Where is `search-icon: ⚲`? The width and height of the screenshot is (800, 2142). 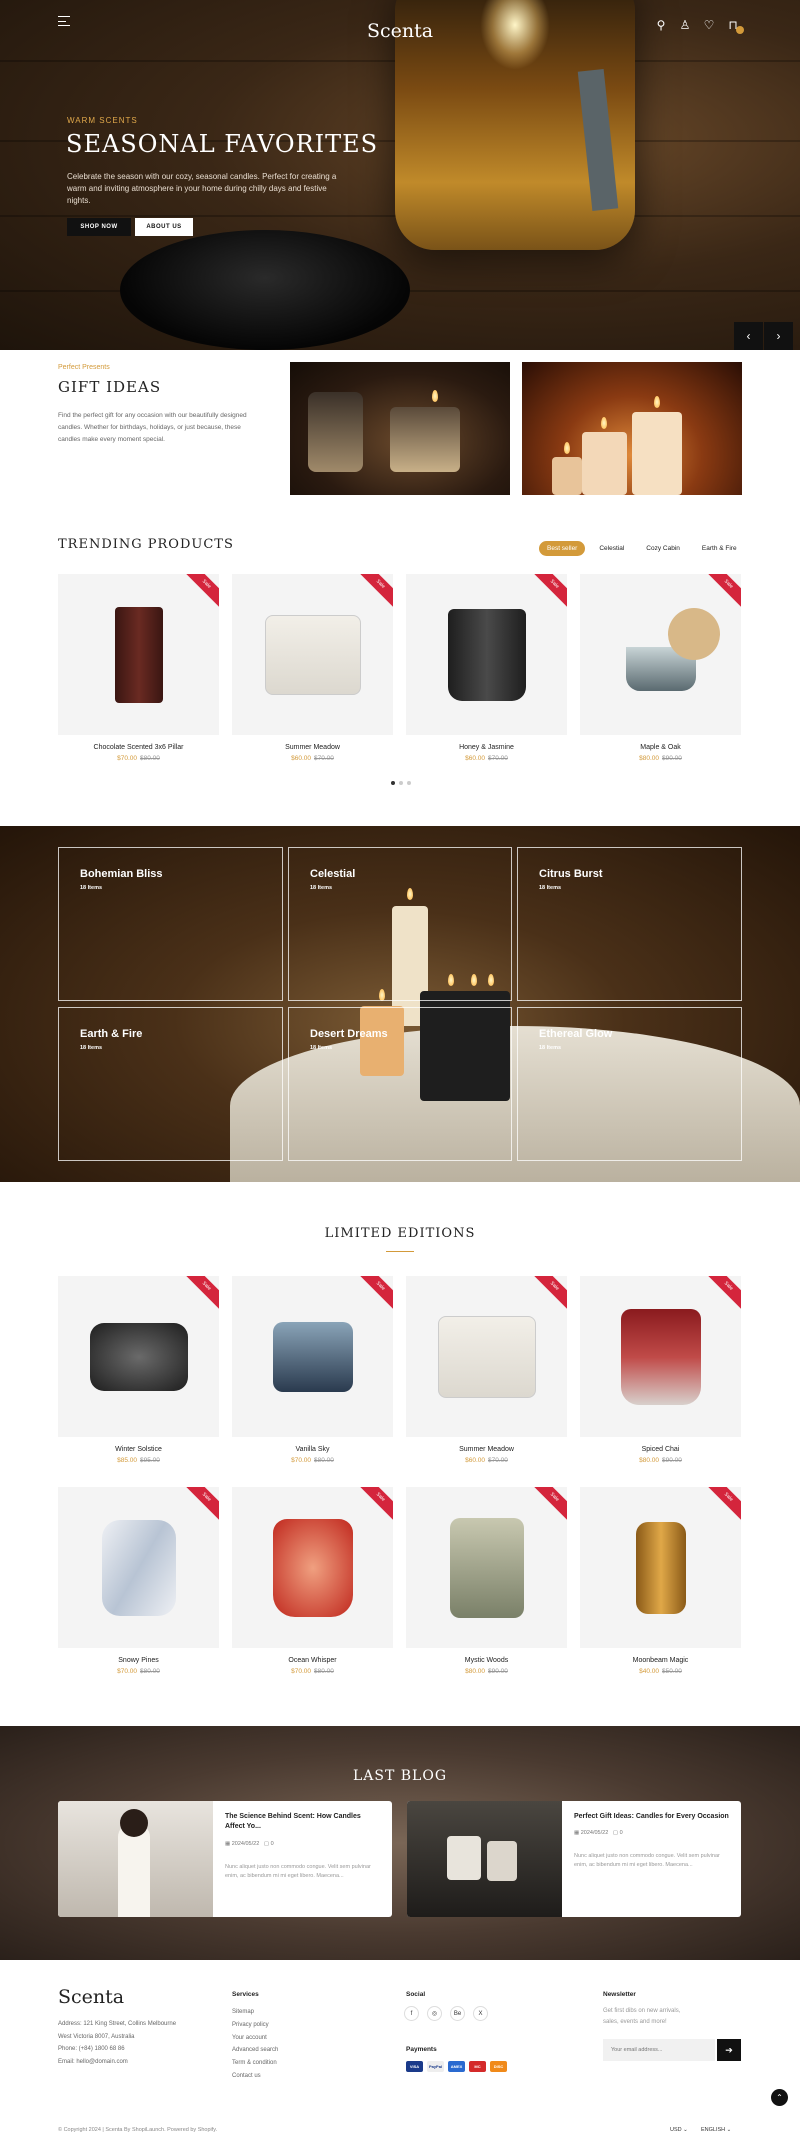
search-icon: ⚲ is located at coordinates (661, 25).